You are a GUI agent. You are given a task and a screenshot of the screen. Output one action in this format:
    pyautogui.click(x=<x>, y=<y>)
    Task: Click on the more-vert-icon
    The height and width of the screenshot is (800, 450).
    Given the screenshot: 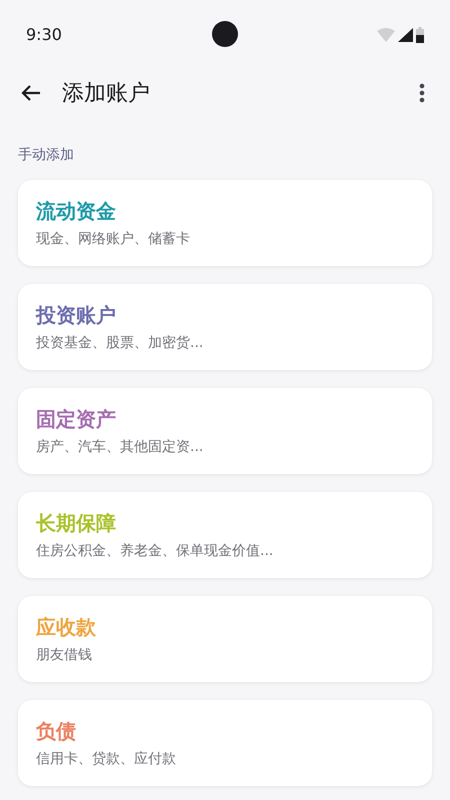 What is the action you would take?
    pyautogui.click(x=422, y=93)
    